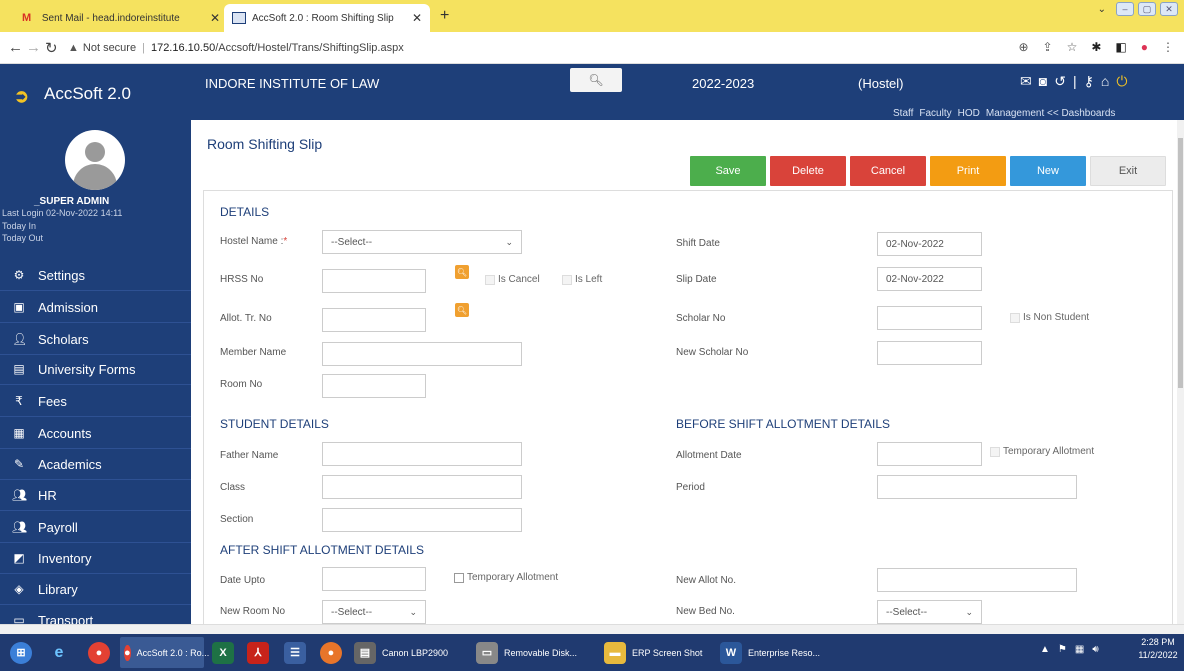  What do you see at coordinates (1147, 9) in the screenshot?
I see `maximize-button: ▢` at bounding box center [1147, 9].